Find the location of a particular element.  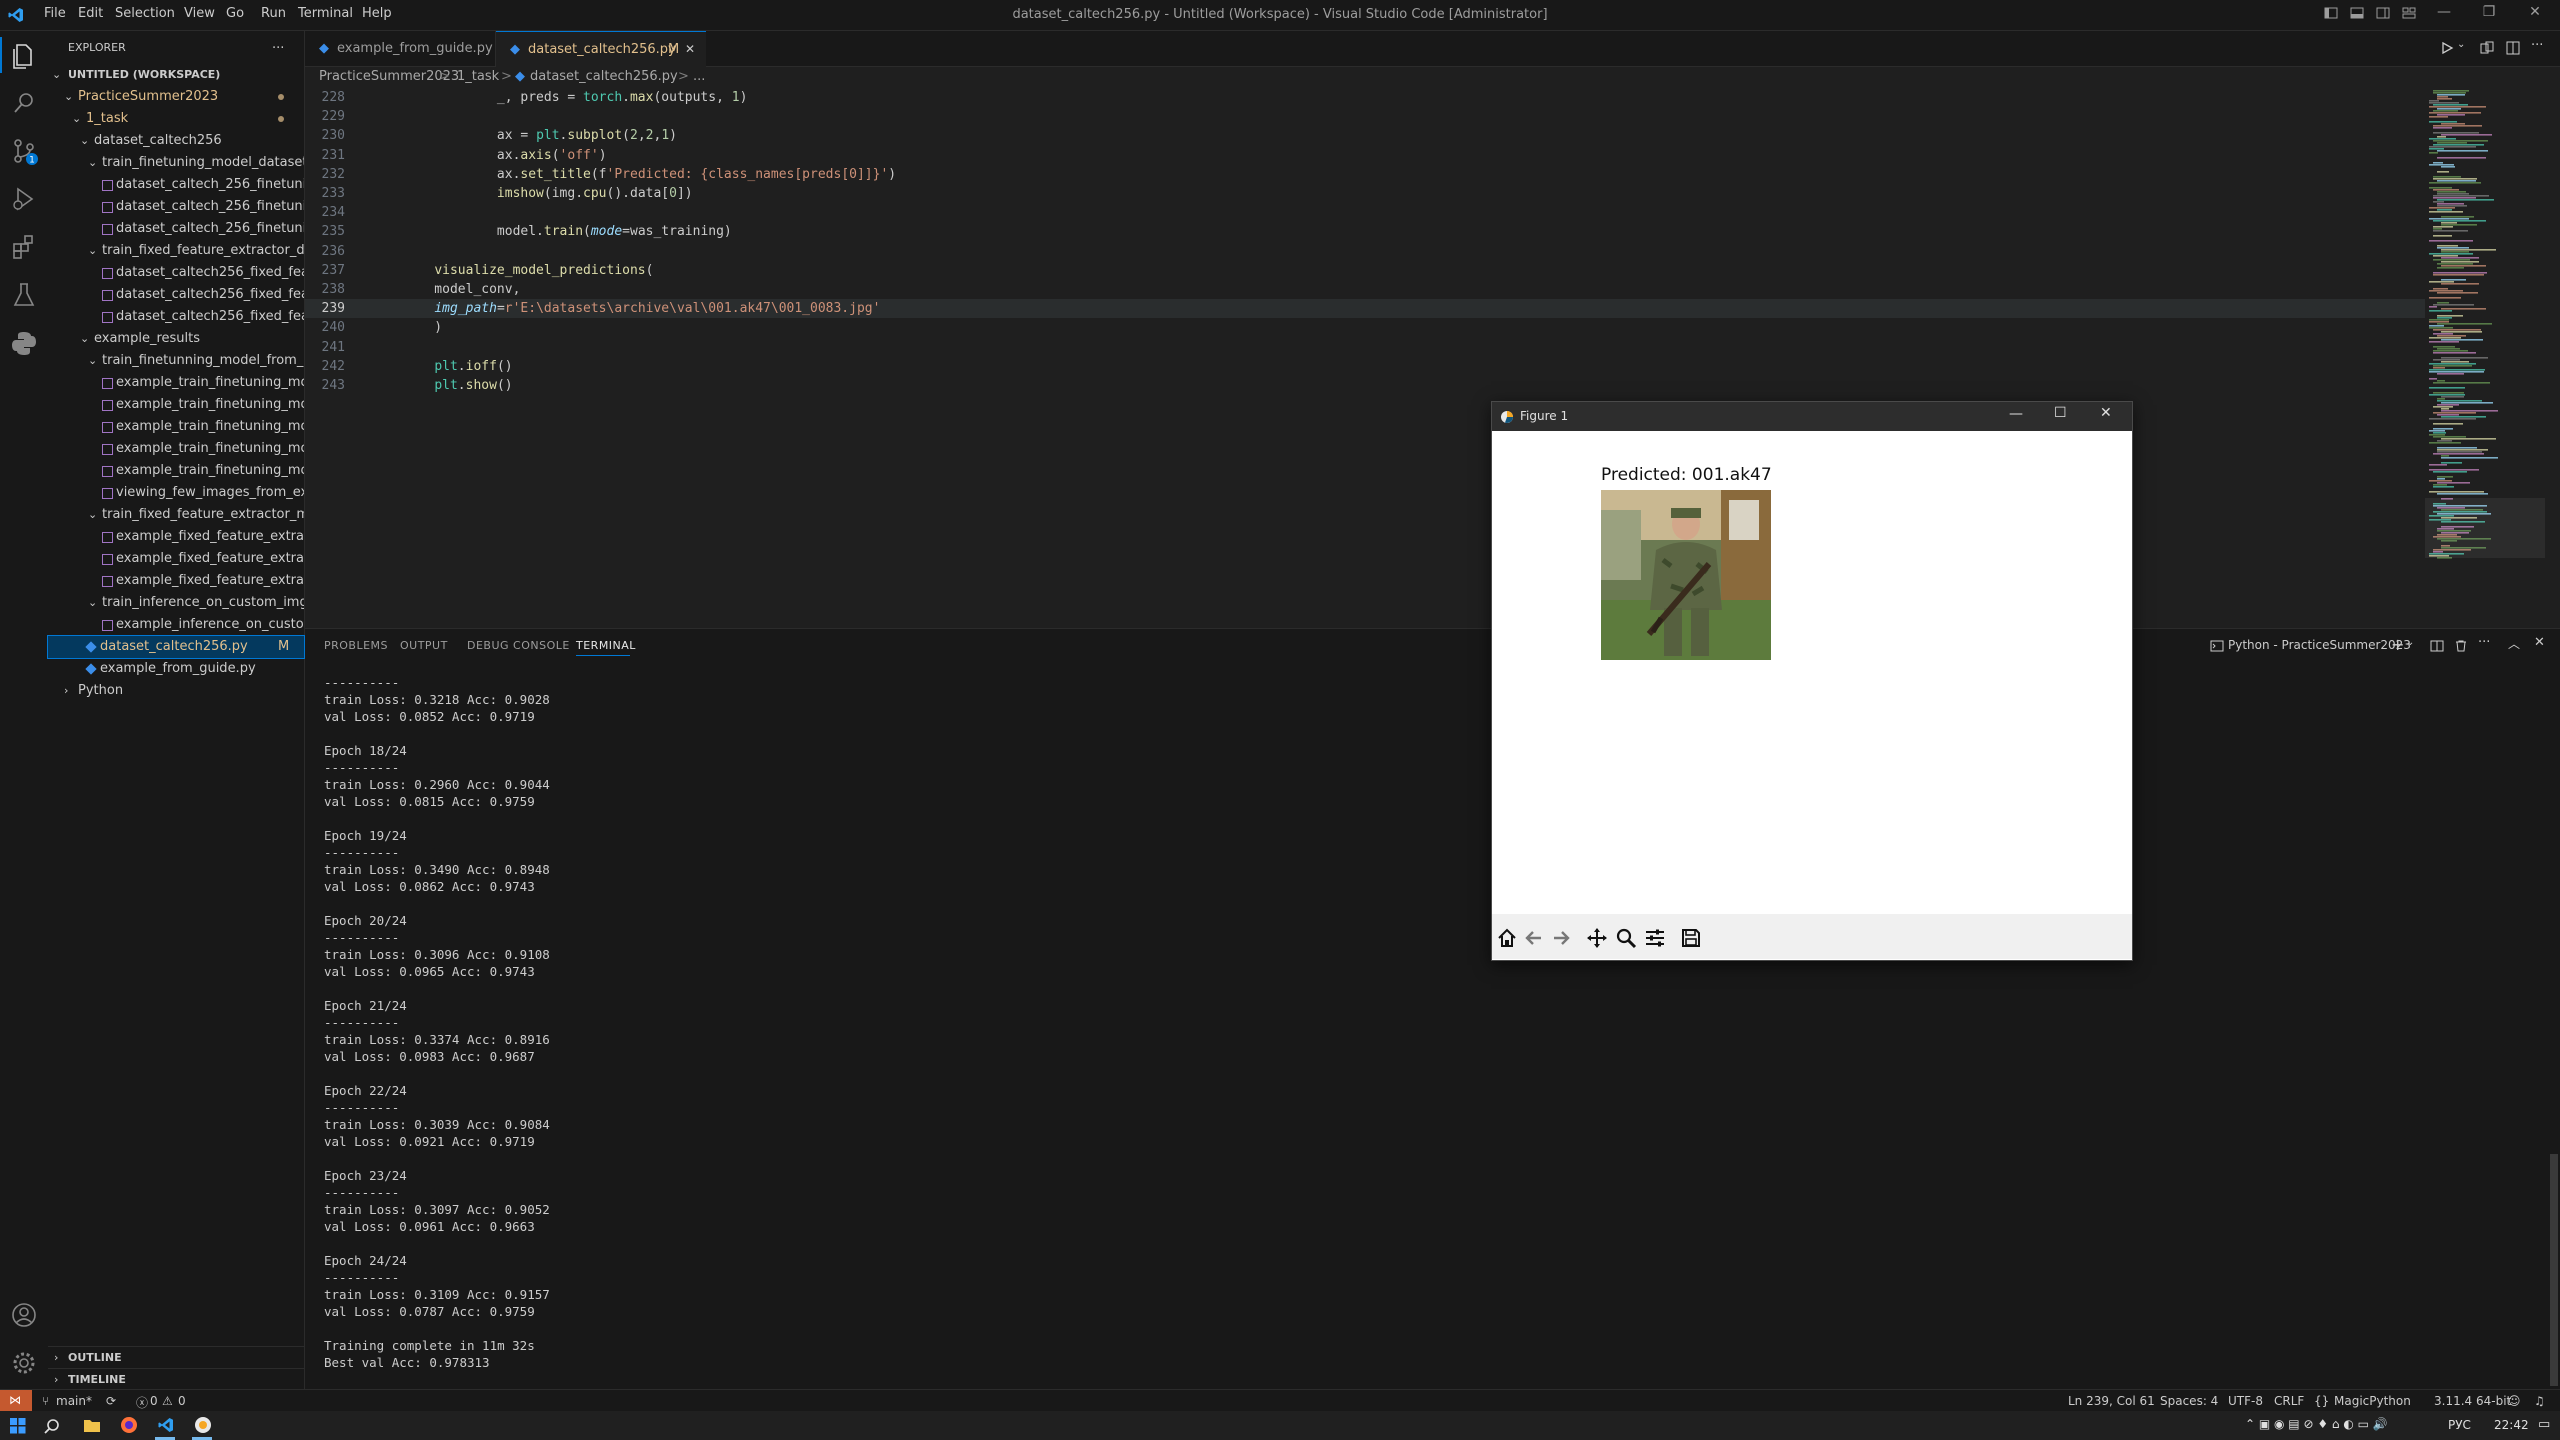

testing-icon is located at coordinates (24, 295).